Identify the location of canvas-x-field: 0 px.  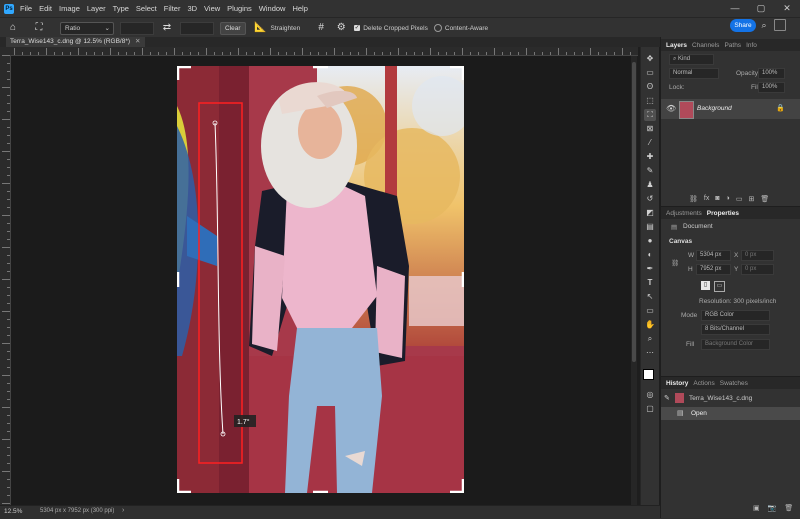
(757, 255).